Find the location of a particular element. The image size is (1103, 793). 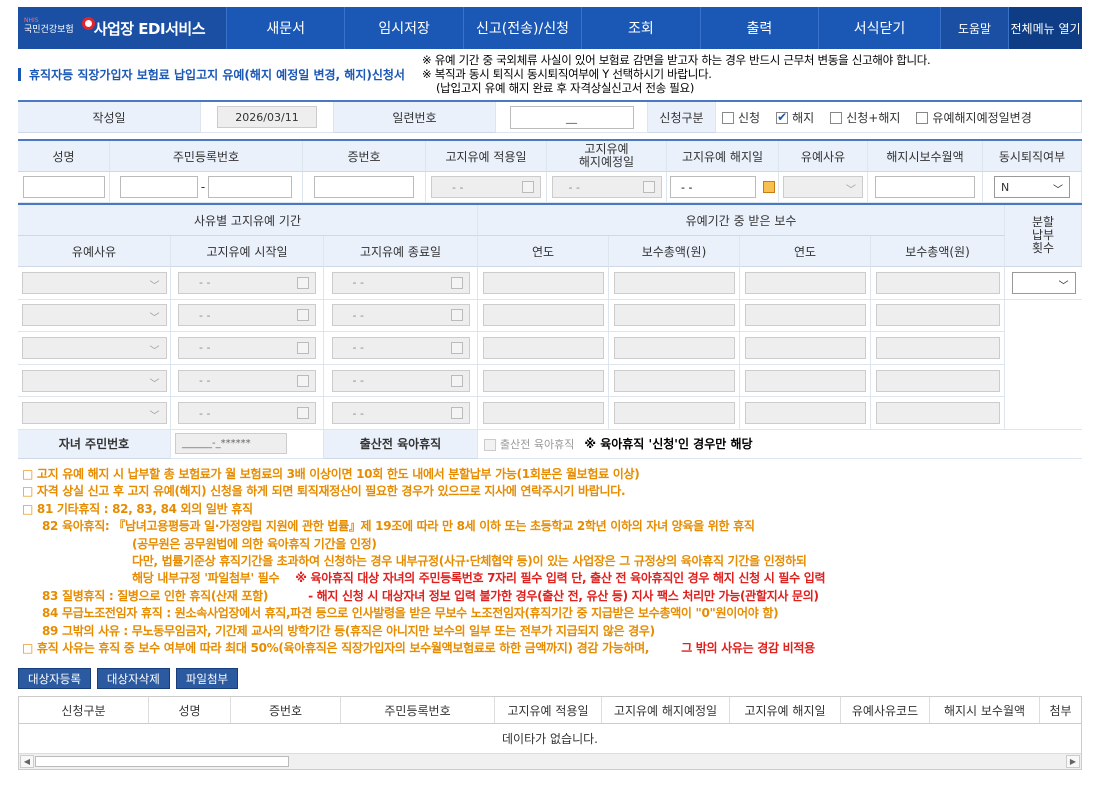

row-reason-select: ﹀ is located at coordinates (94, 315).